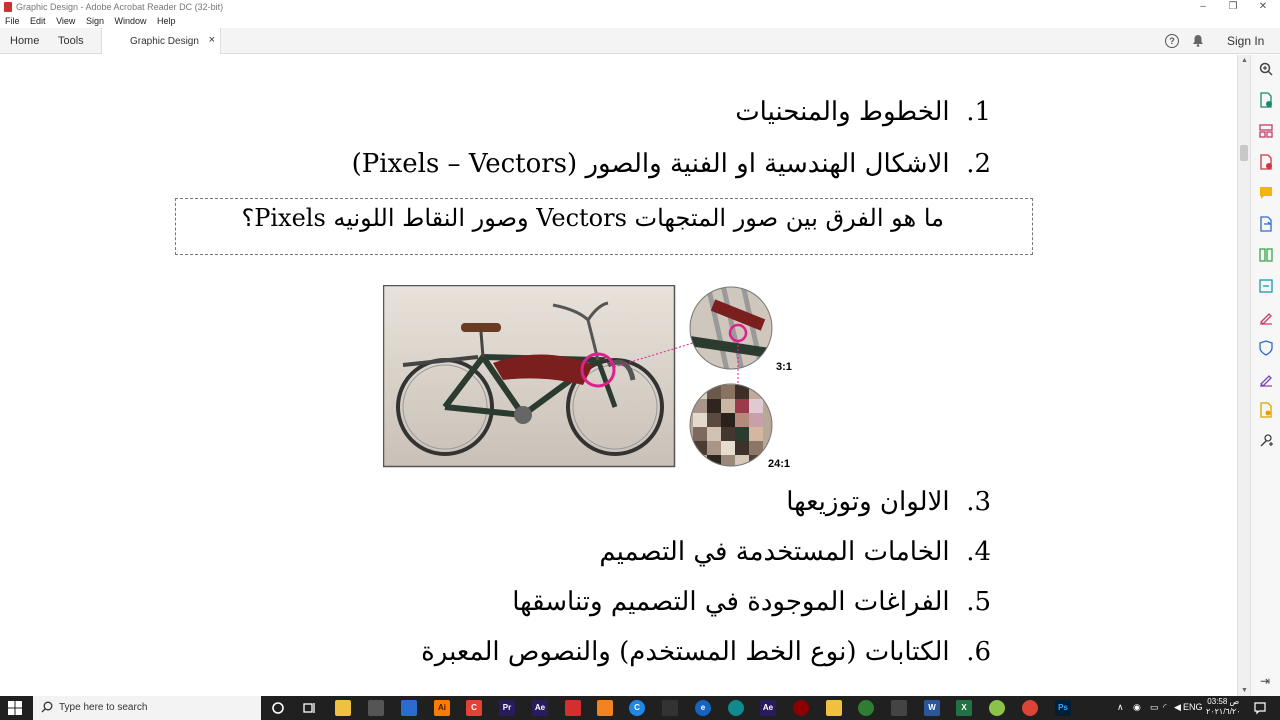 Image resolution: width=1280 pixels, height=720 pixels. Describe the element at coordinates (1266, 441) in the screenshot. I see `more-tools-icon` at that location.